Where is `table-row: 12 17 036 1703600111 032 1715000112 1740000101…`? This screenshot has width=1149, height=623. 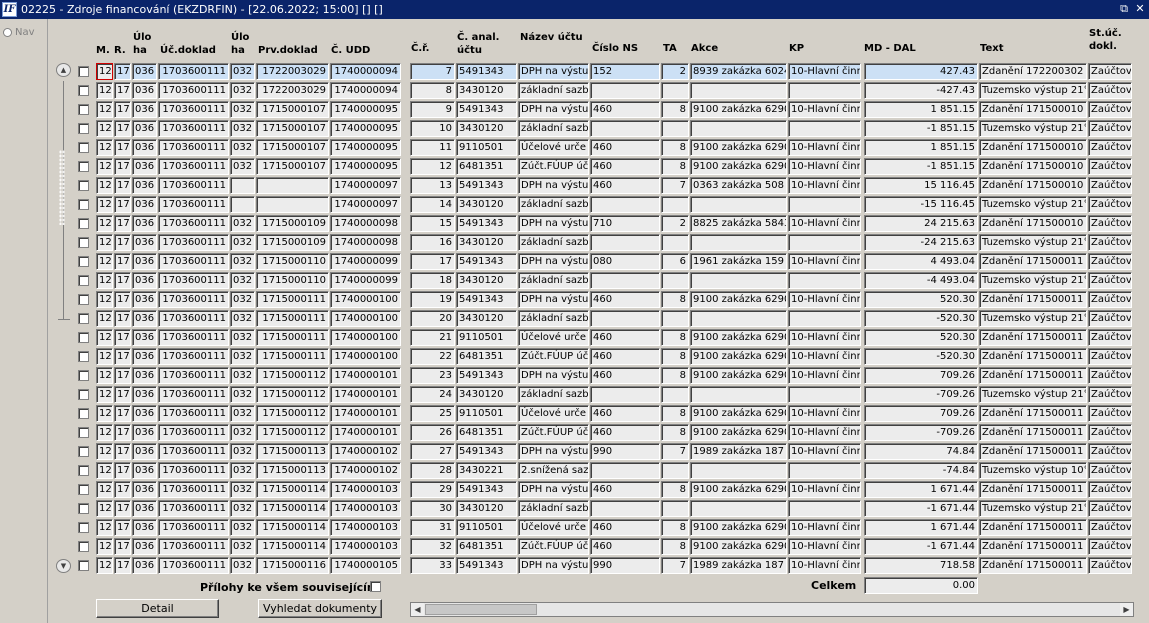
table-row: 12 17 036 1703600111 032 1715000112 1740000101… is located at coordinates (574, 432).